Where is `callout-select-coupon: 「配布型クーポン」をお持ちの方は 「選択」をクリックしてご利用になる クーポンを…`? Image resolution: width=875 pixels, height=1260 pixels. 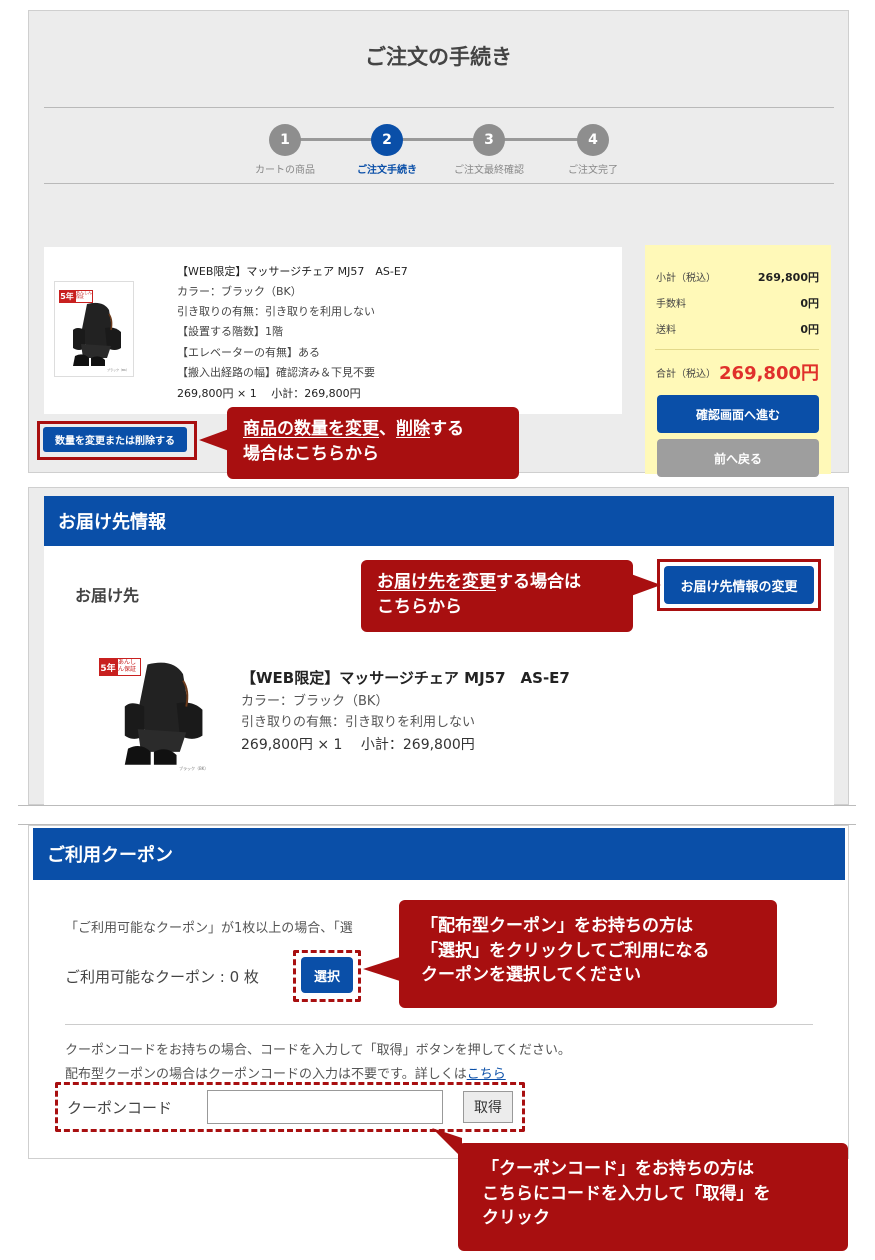 callout-select-coupon: 「配布型クーポン」をお持ちの方は 「選択」をクリックしてご利用になる クーポンを… is located at coordinates (588, 954).